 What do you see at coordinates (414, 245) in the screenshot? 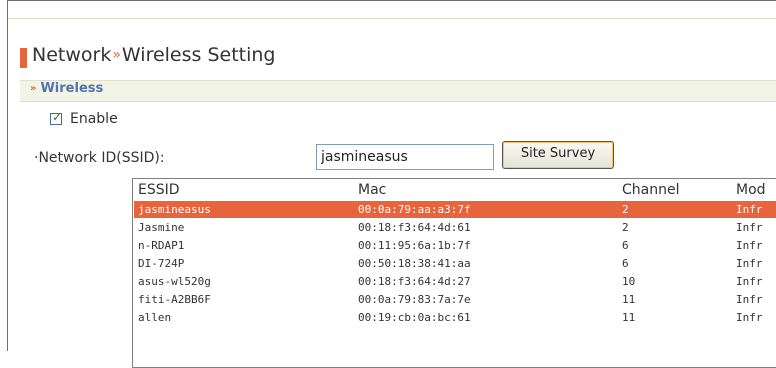
I see `row-mac: 00:11:95:6a:1b:7f` at bounding box center [414, 245].